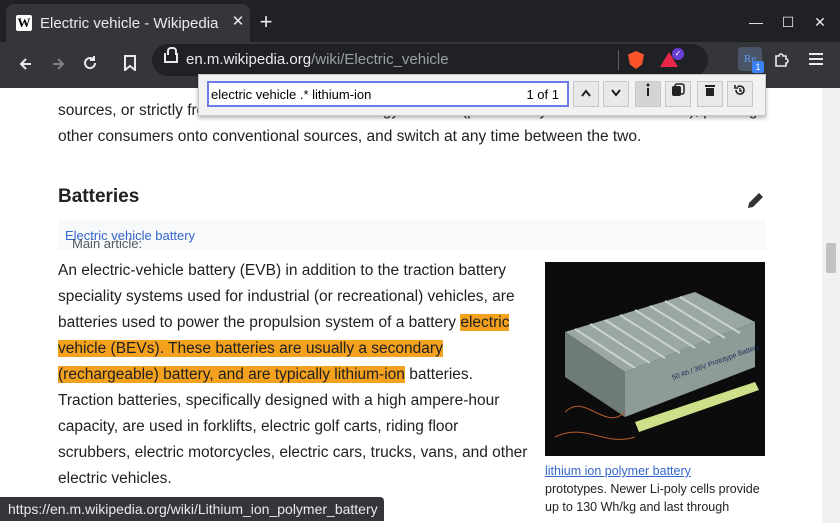  I want to click on reload-icon, so click(90, 63).